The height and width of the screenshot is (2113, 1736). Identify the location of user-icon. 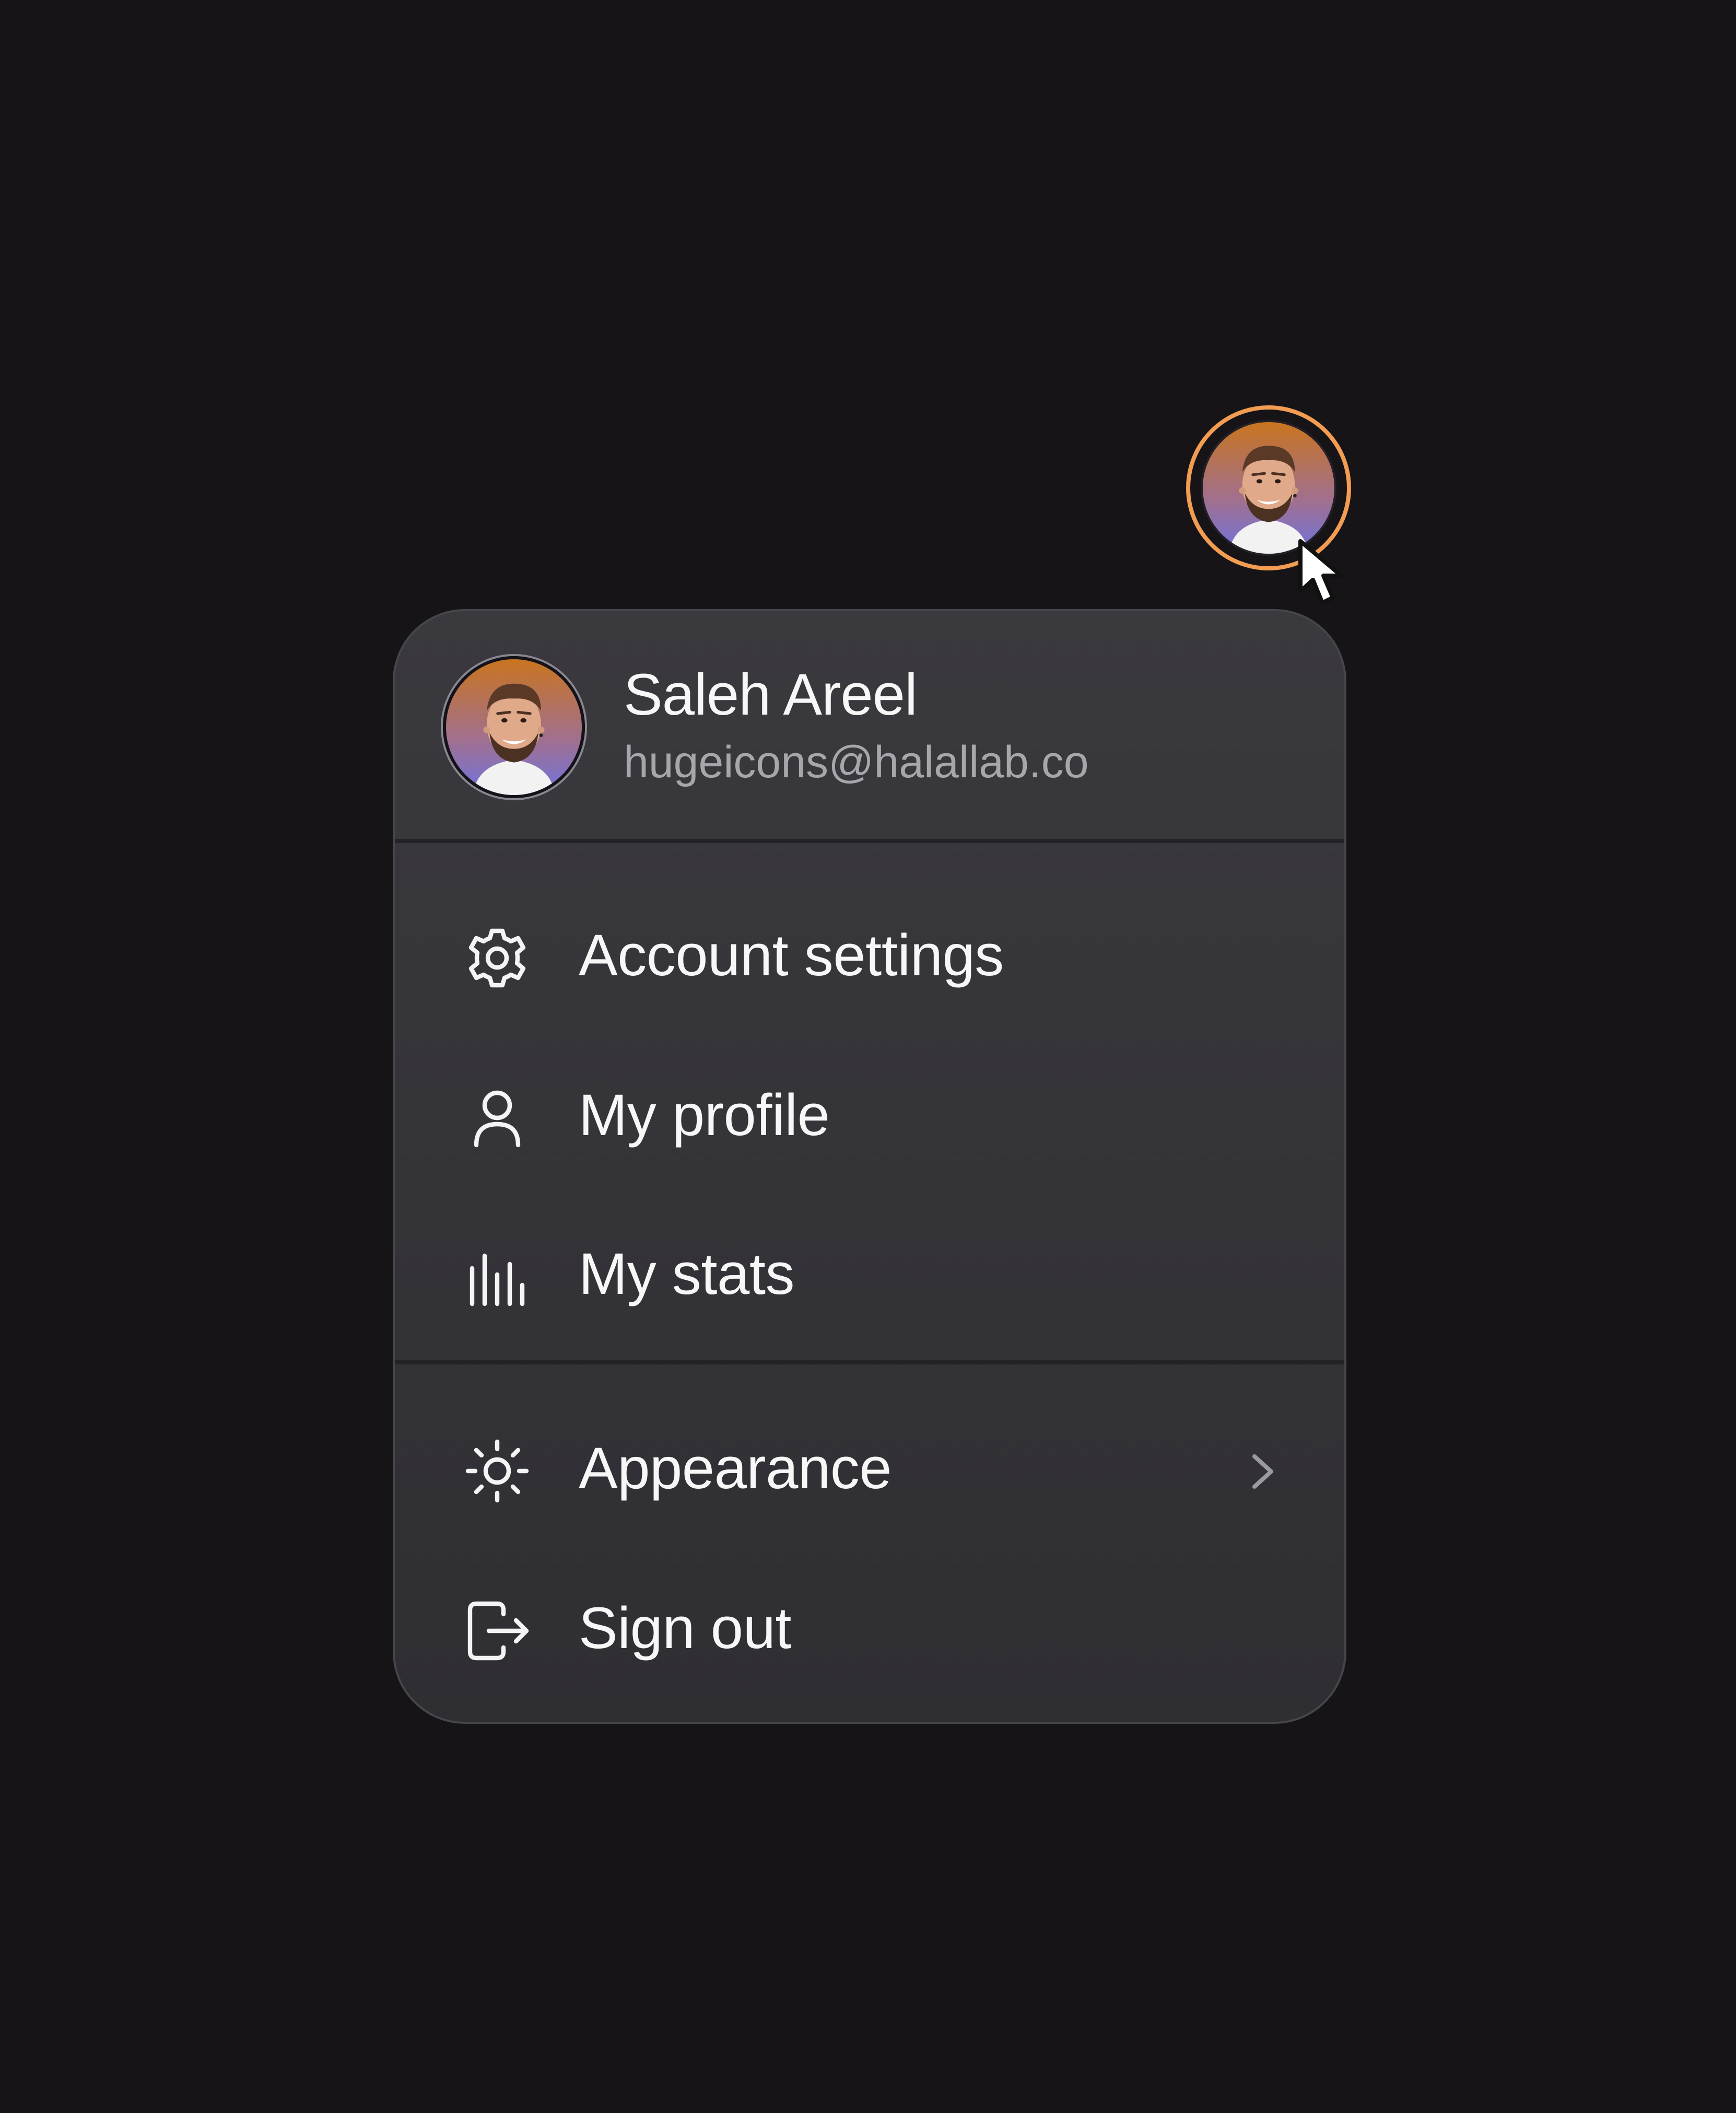
(498, 1117).